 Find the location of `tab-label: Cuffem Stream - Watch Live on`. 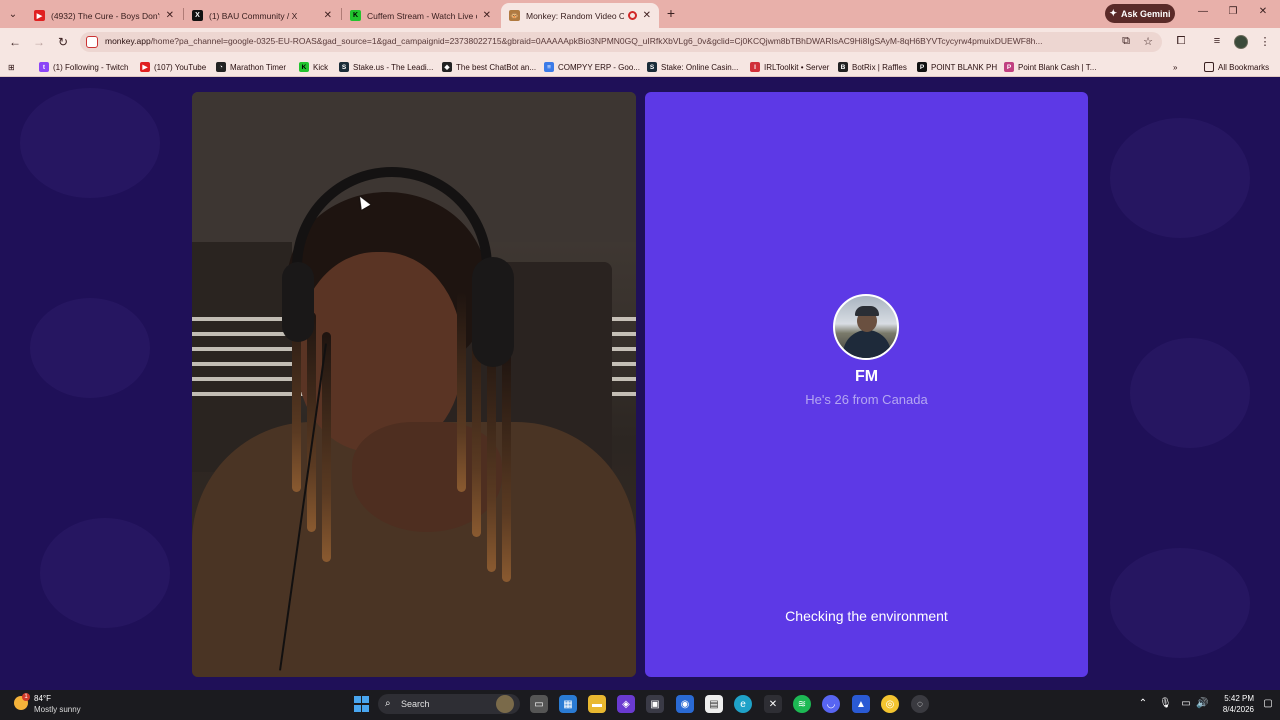

tab-label: Cuffem Stream - Watch Live on is located at coordinates (422, 15).